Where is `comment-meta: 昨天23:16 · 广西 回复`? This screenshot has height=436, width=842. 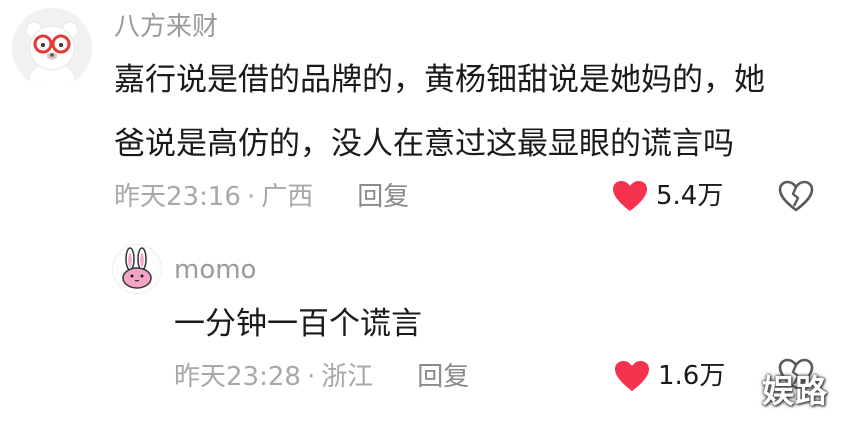
comment-meta: 昨天23:16 · 广西 回复 is located at coordinates (261, 197).